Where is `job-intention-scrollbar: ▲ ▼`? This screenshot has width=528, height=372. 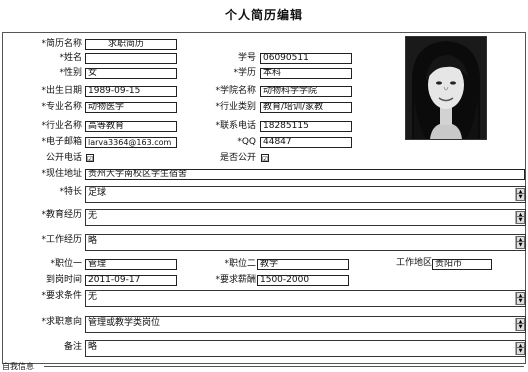 job-intention-scrollbar: ▲ ▼ is located at coordinates (520, 324).